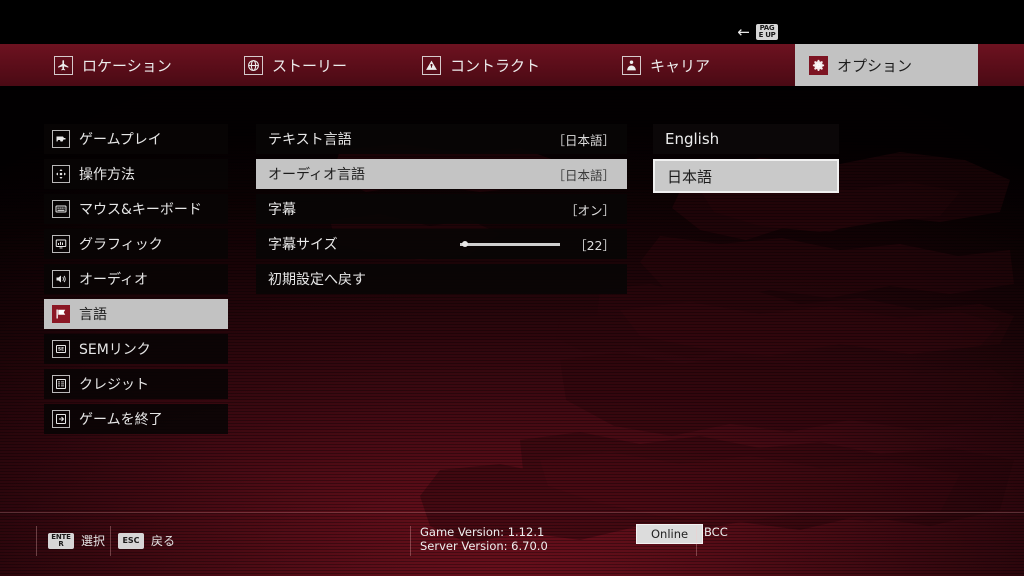  Describe the element at coordinates (441, 209) in the screenshot. I see `setting-row-subtitles: 字幕 ［オン］` at that location.